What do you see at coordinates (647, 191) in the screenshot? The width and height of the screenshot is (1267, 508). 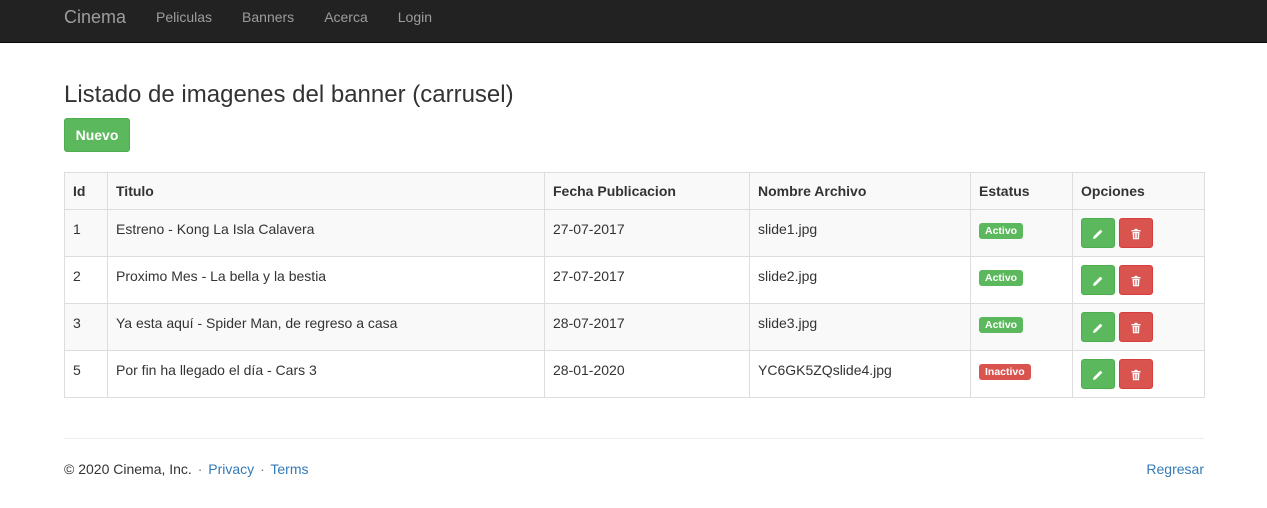 I see `header-fecha: Fecha Publicacion` at bounding box center [647, 191].